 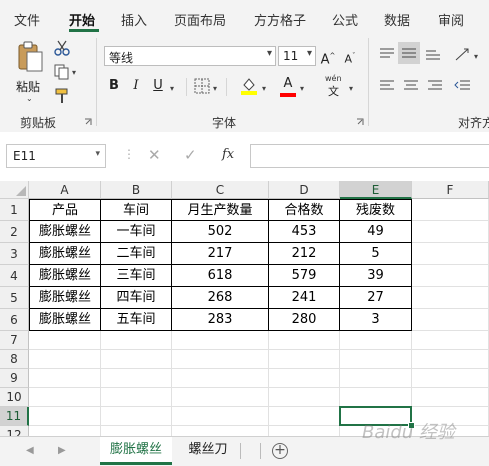 What do you see at coordinates (65, 190) in the screenshot?
I see `column-header-a: A` at bounding box center [65, 190].